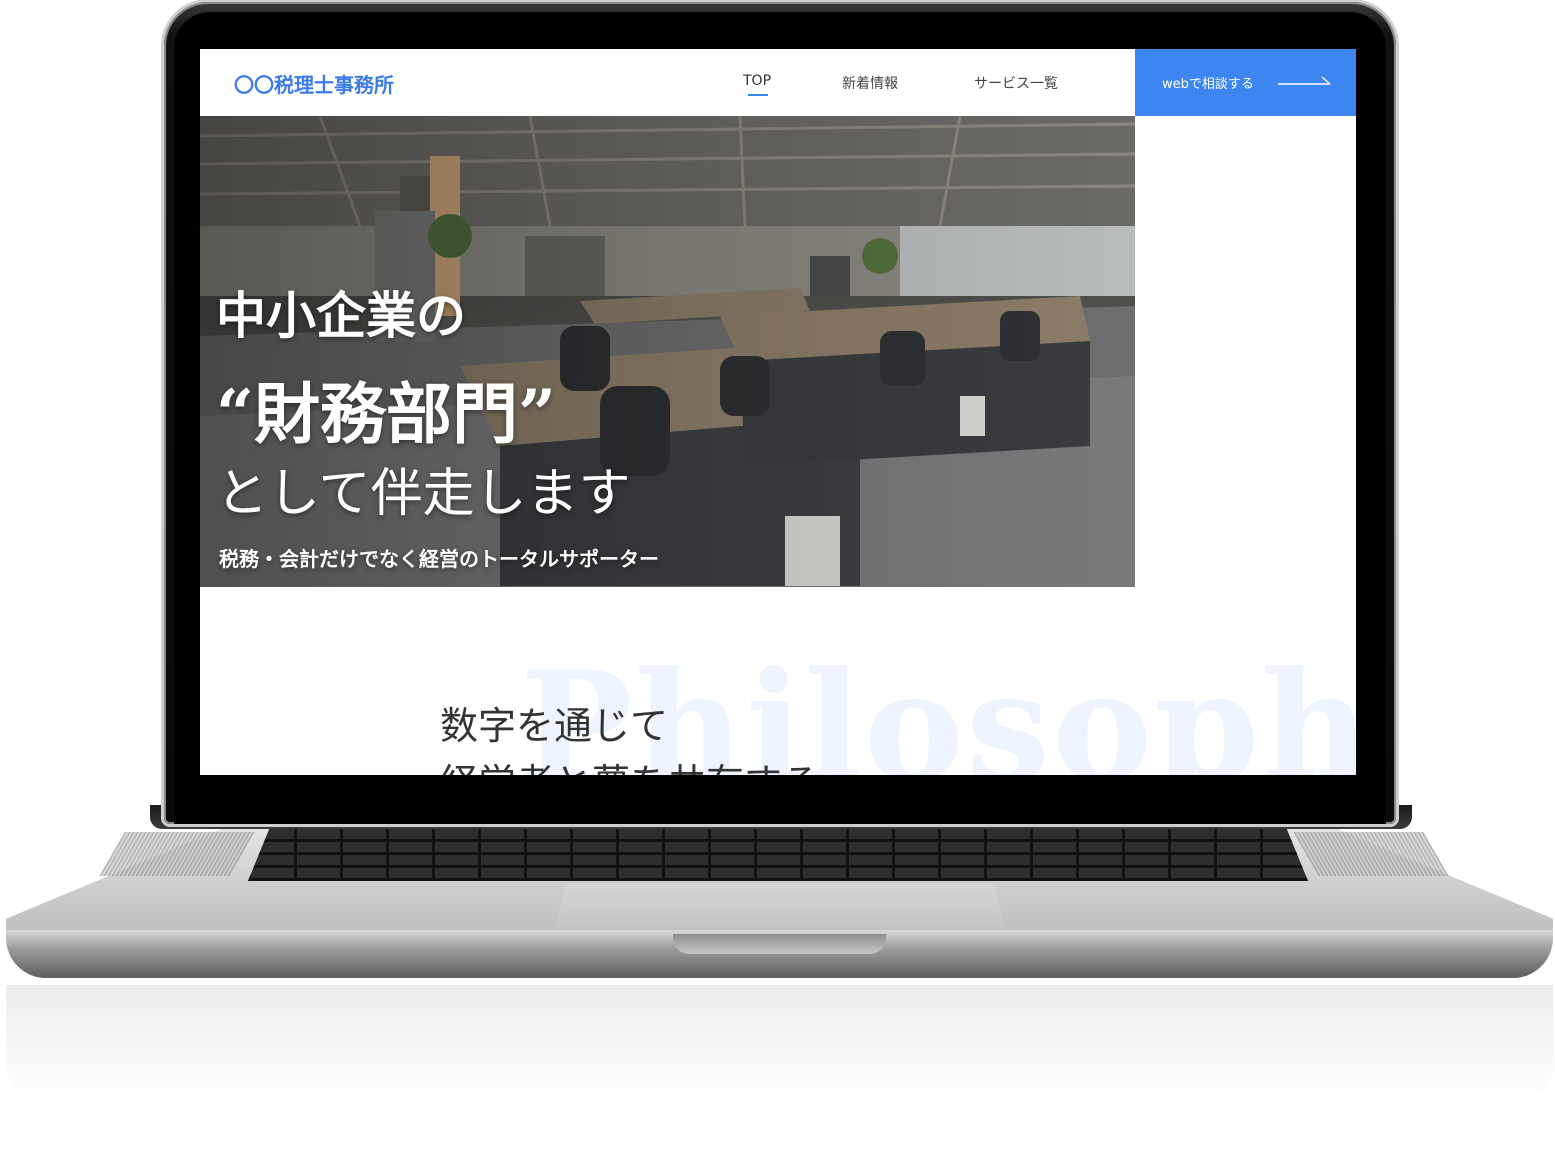 Image resolution: width=1555 pixels, height=1165 pixels. What do you see at coordinates (439, 559) in the screenshot?
I see `hero-tagline: 税務・会計だけでなく経営のトータルサポーター` at bounding box center [439, 559].